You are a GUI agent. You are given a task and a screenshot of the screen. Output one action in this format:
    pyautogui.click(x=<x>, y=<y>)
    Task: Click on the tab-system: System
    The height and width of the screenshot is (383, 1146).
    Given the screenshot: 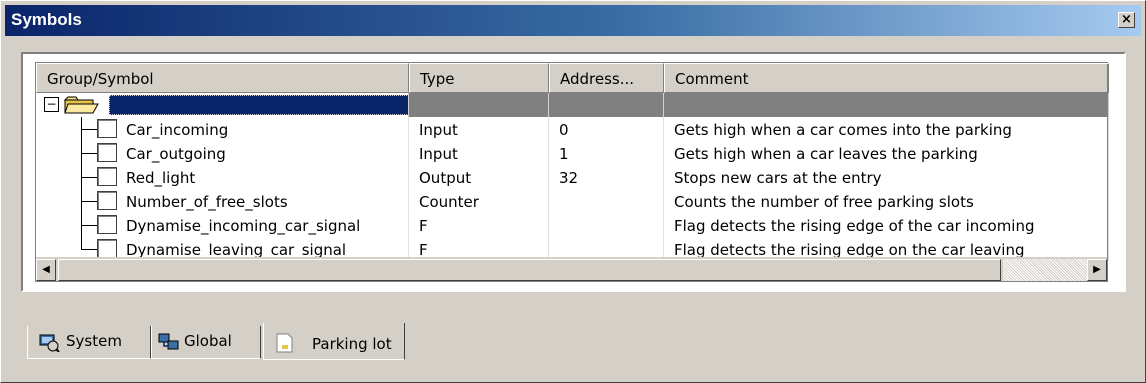 What is the action you would take?
    pyautogui.click(x=89, y=342)
    